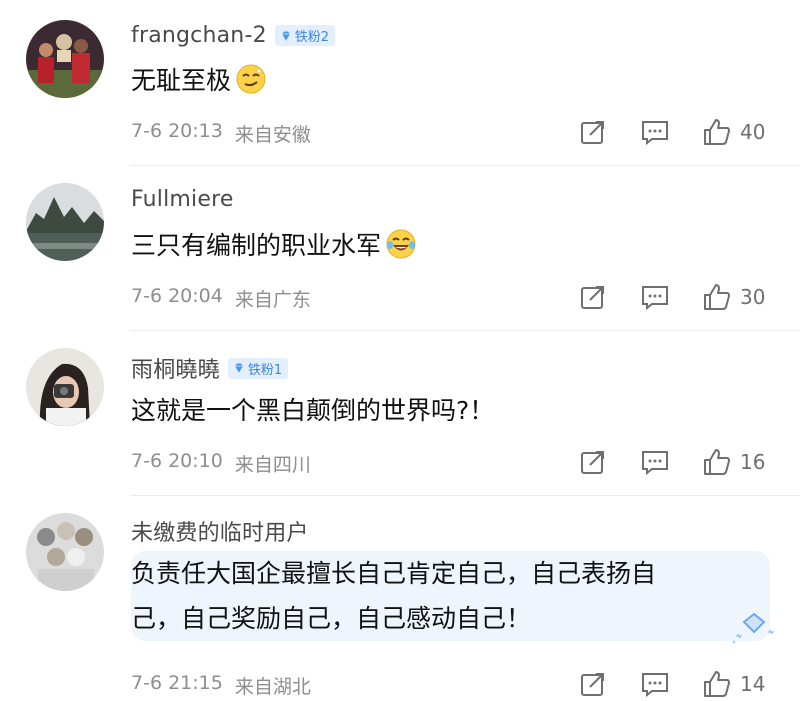 The image size is (800, 701). I want to click on comment-location: 来自广东, so click(272, 300).